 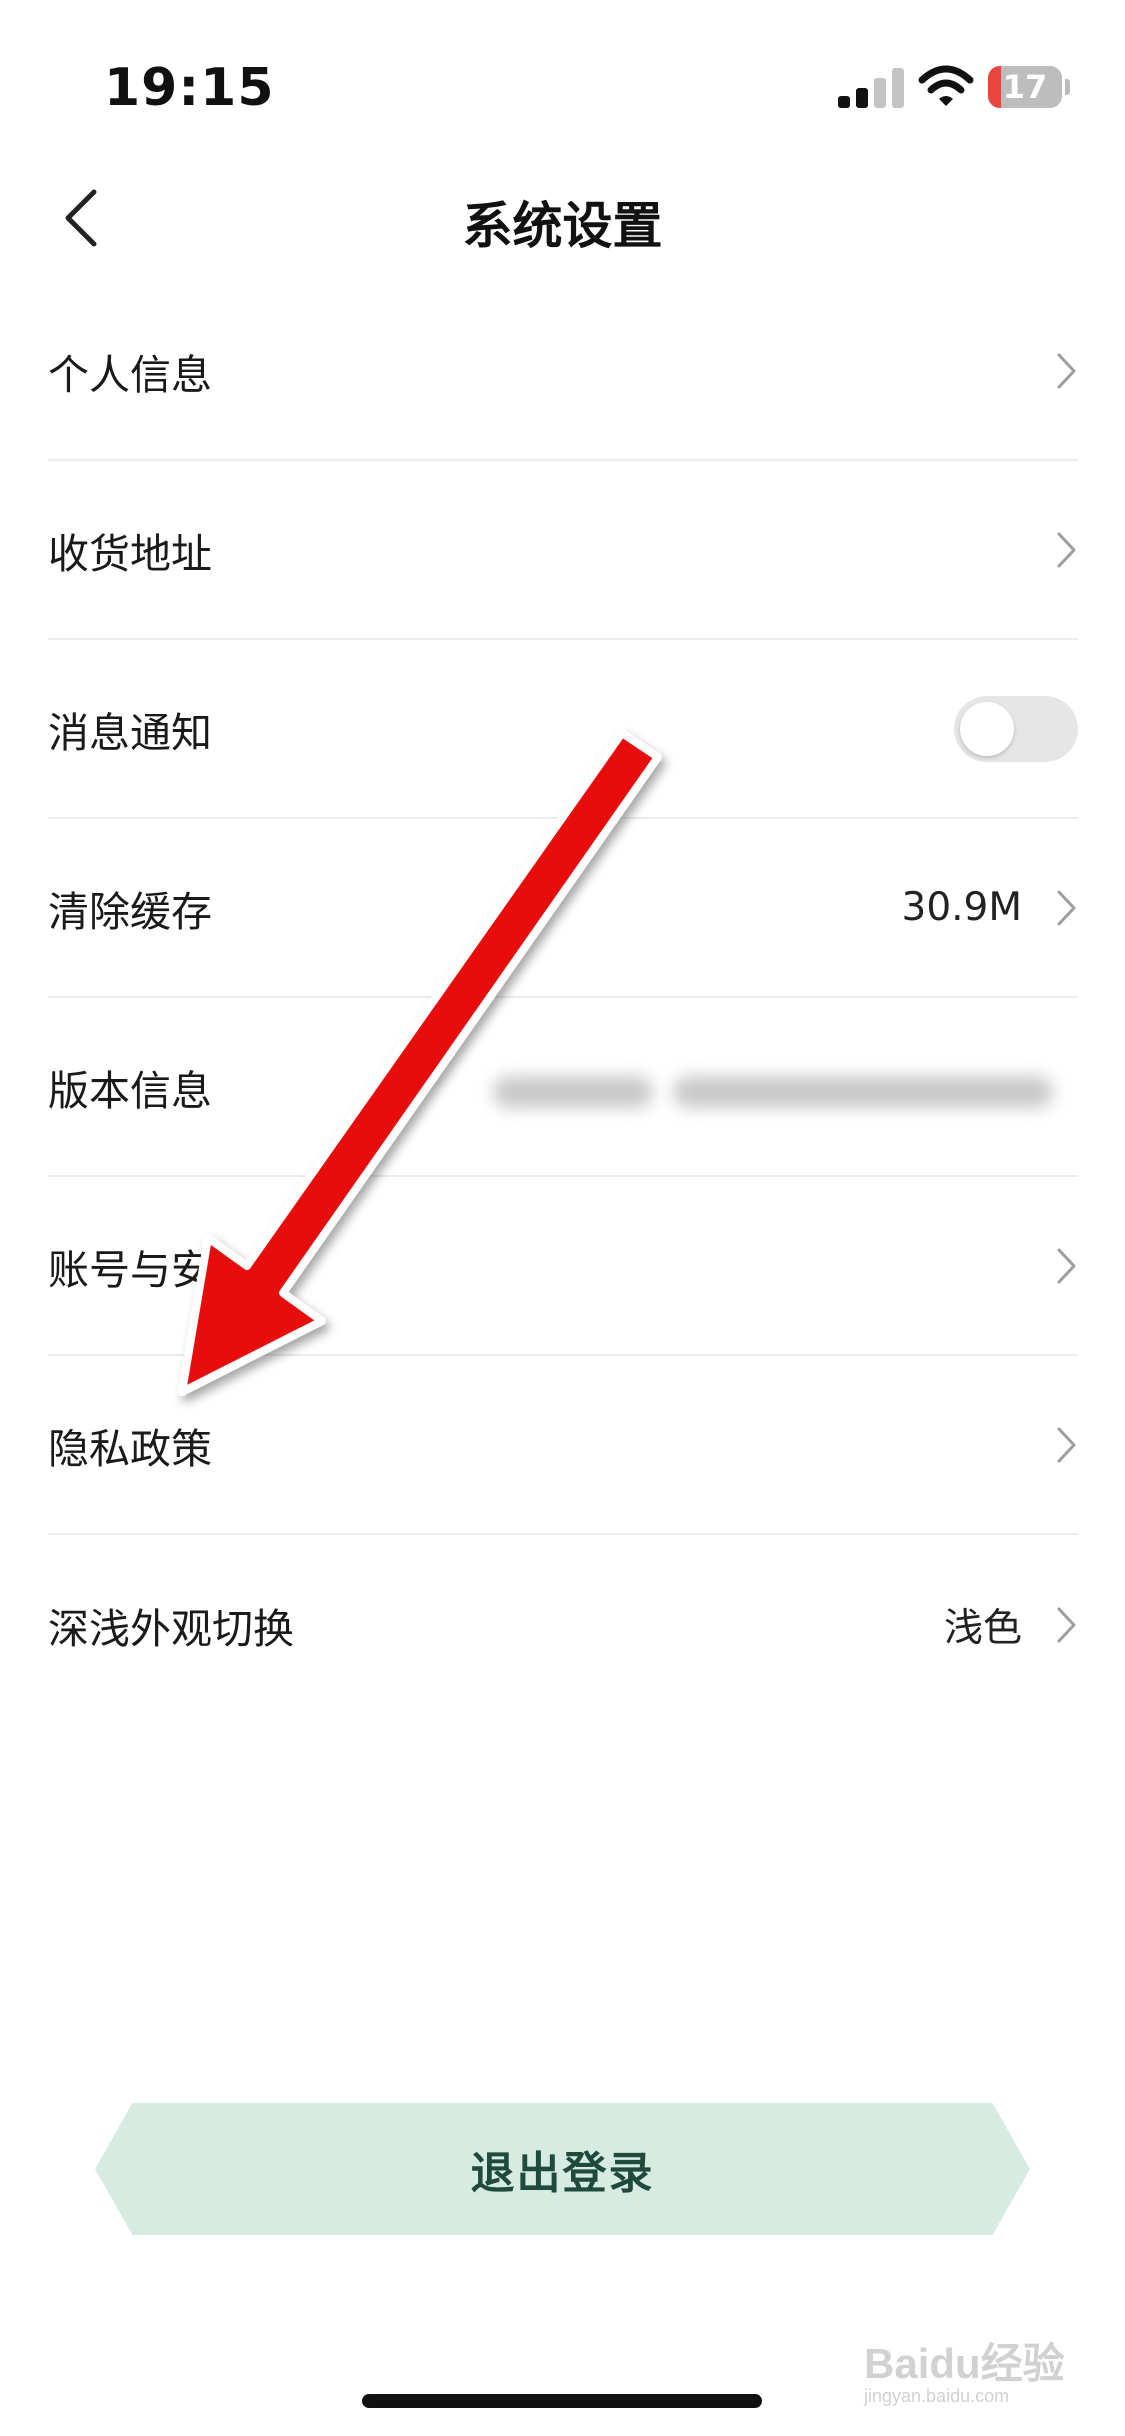 I want to click on settings-item-label: 消息通知, so click(x=130, y=732).